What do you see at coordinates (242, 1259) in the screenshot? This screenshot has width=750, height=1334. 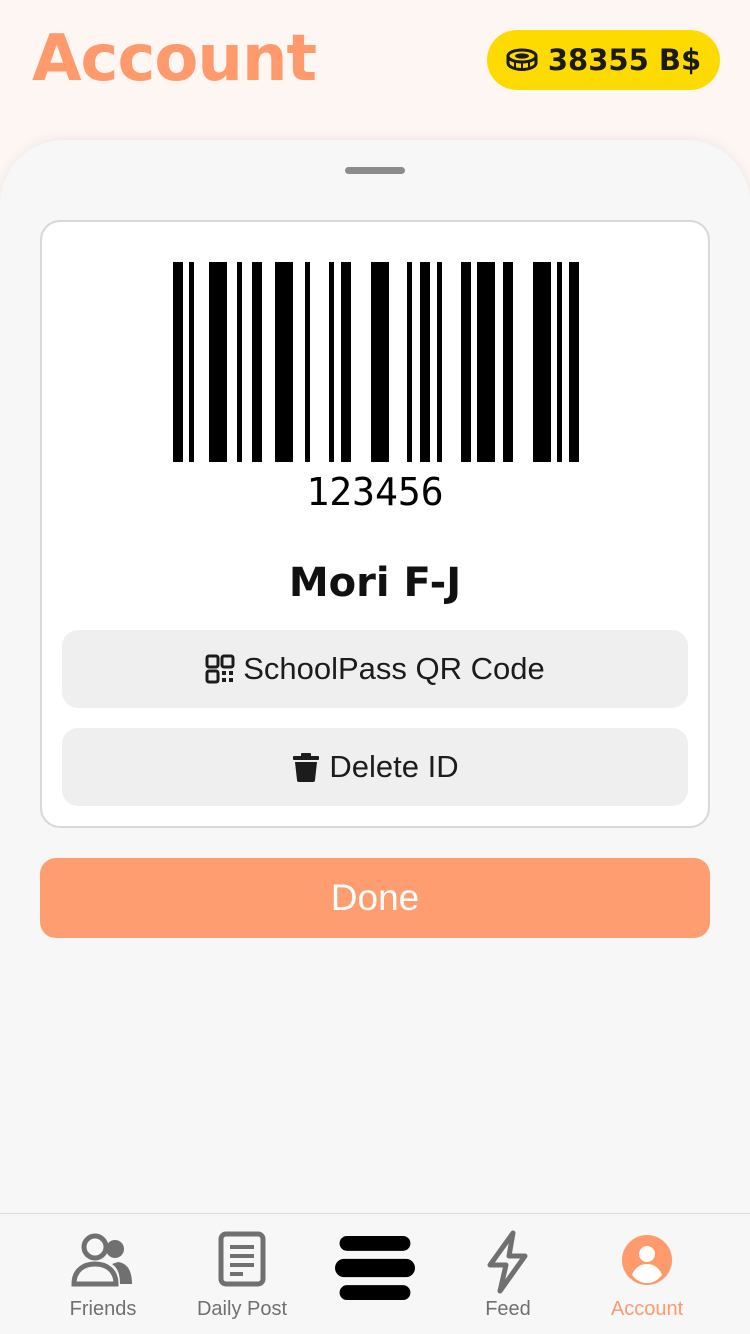 I see `document-icon` at bounding box center [242, 1259].